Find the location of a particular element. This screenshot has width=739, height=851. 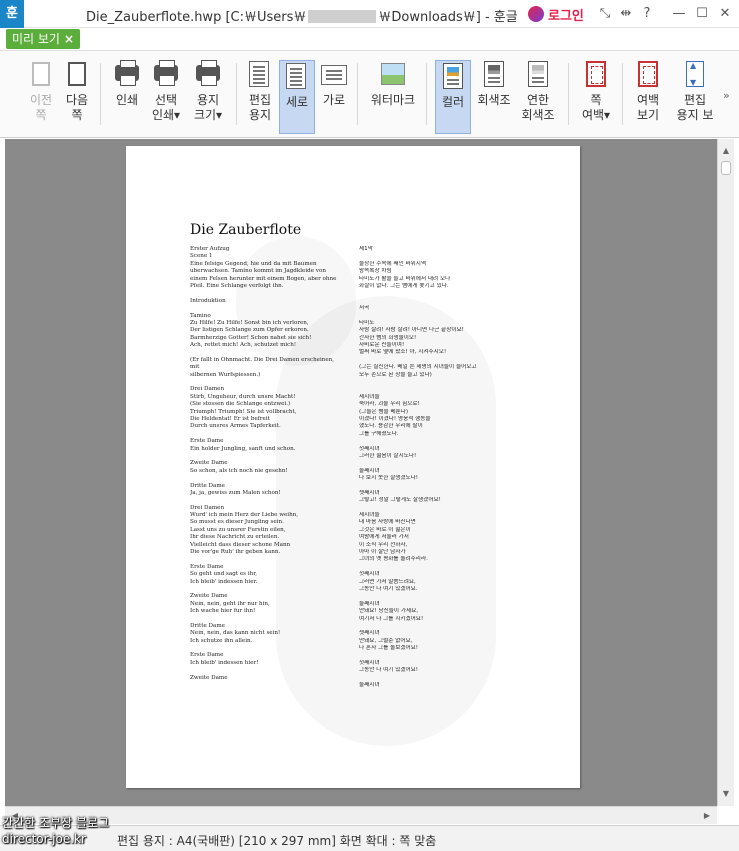

document-line: Erste Dame is located at coordinates (207, 566).